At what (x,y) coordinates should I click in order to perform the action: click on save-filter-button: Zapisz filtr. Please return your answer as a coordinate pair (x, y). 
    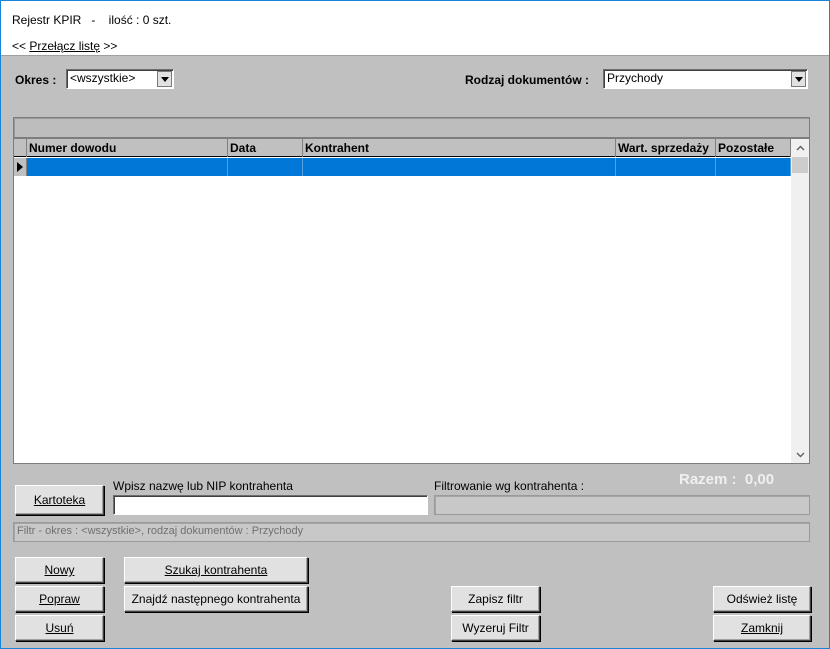
    Looking at the image, I should click on (495, 599).